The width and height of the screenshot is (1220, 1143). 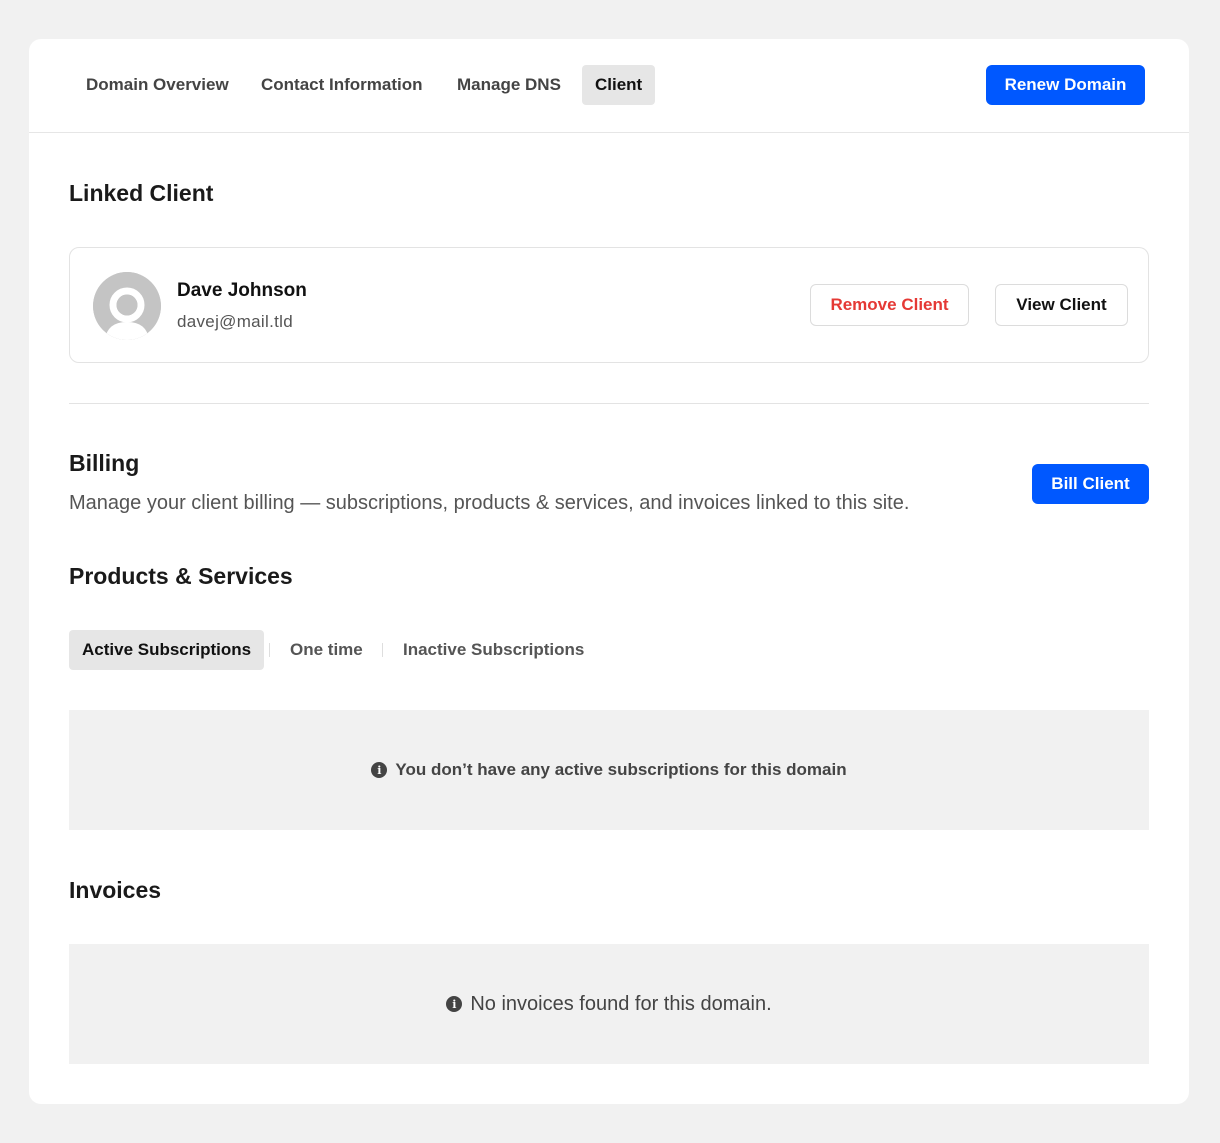 What do you see at coordinates (326, 650) in the screenshot?
I see `tab-one-time: One time` at bounding box center [326, 650].